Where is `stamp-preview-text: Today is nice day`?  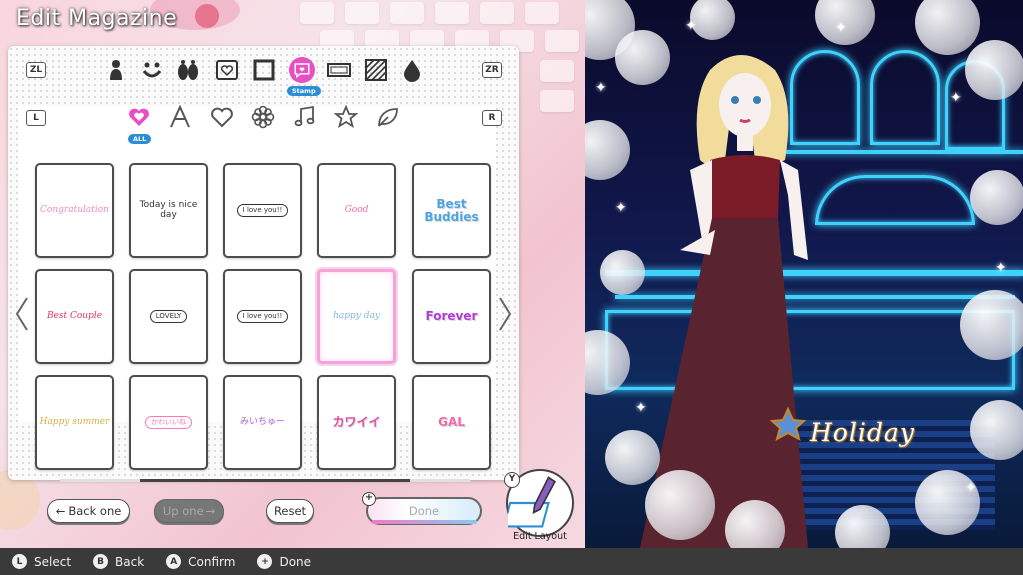
stamp-preview-text: Today is nice day is located at coordinates (168, 210).